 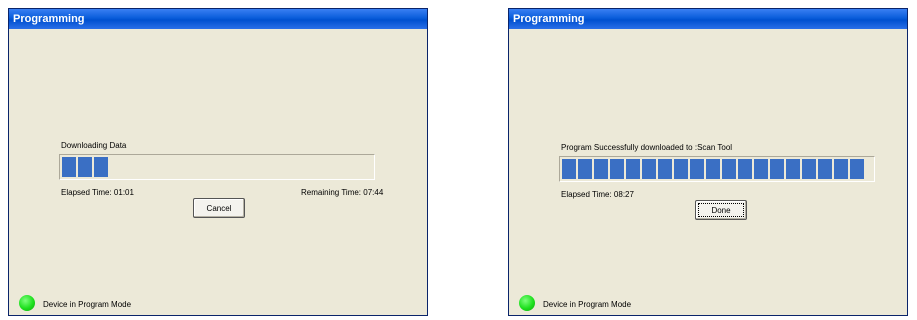 I want to click on download-status-text: Downloading Data, so click(x=94, y=145).